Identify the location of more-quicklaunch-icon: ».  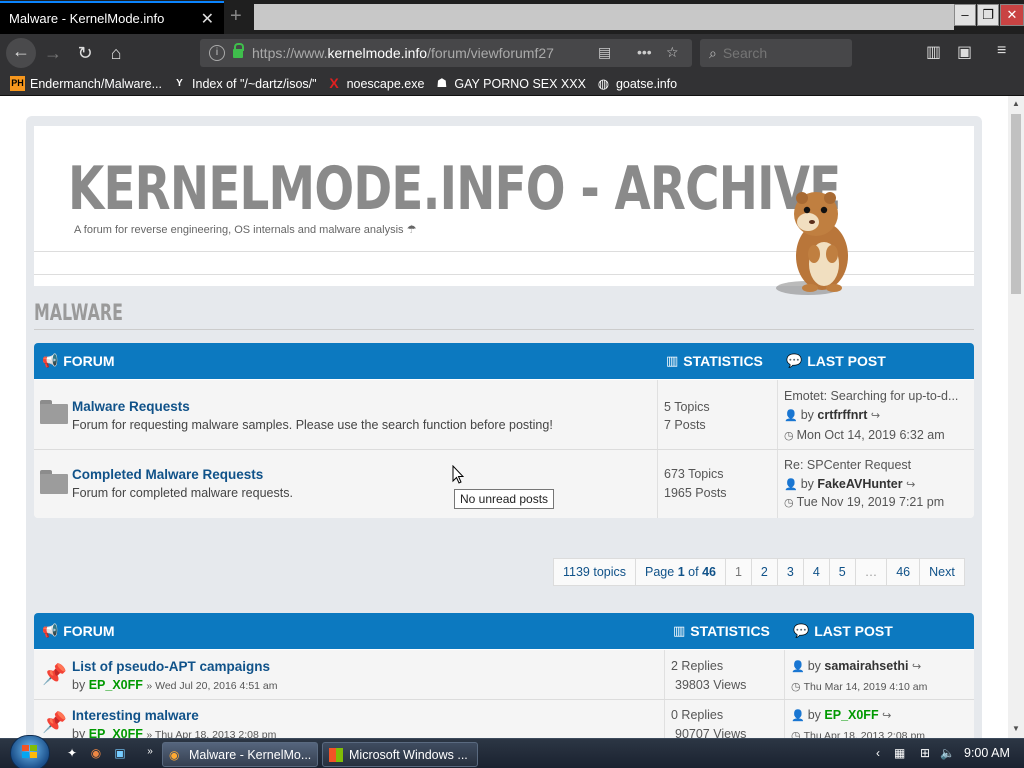
(150, 754).